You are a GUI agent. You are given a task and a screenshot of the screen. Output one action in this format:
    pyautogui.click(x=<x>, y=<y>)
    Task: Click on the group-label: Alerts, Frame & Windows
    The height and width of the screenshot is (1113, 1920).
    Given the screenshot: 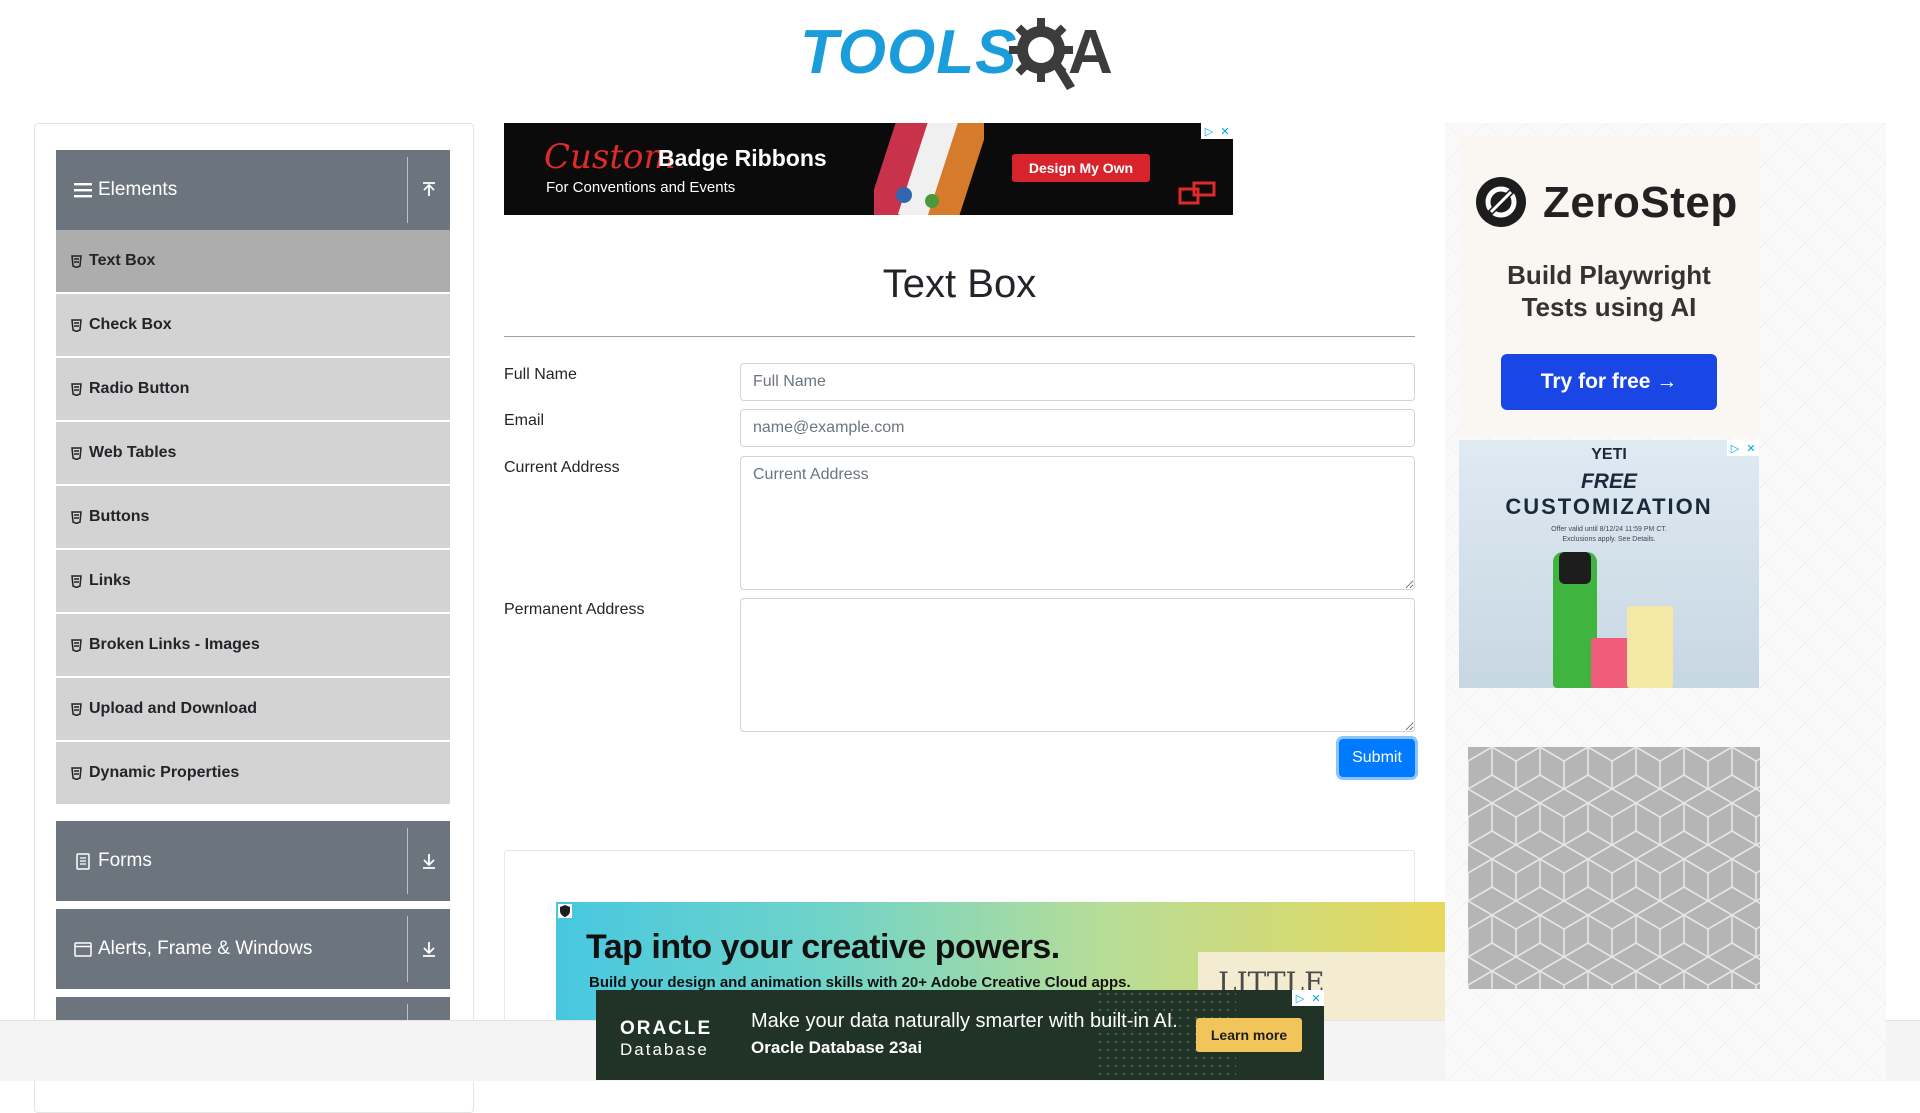 What is the action you would take?
    pyautogui.click(x=205, y=948)
    